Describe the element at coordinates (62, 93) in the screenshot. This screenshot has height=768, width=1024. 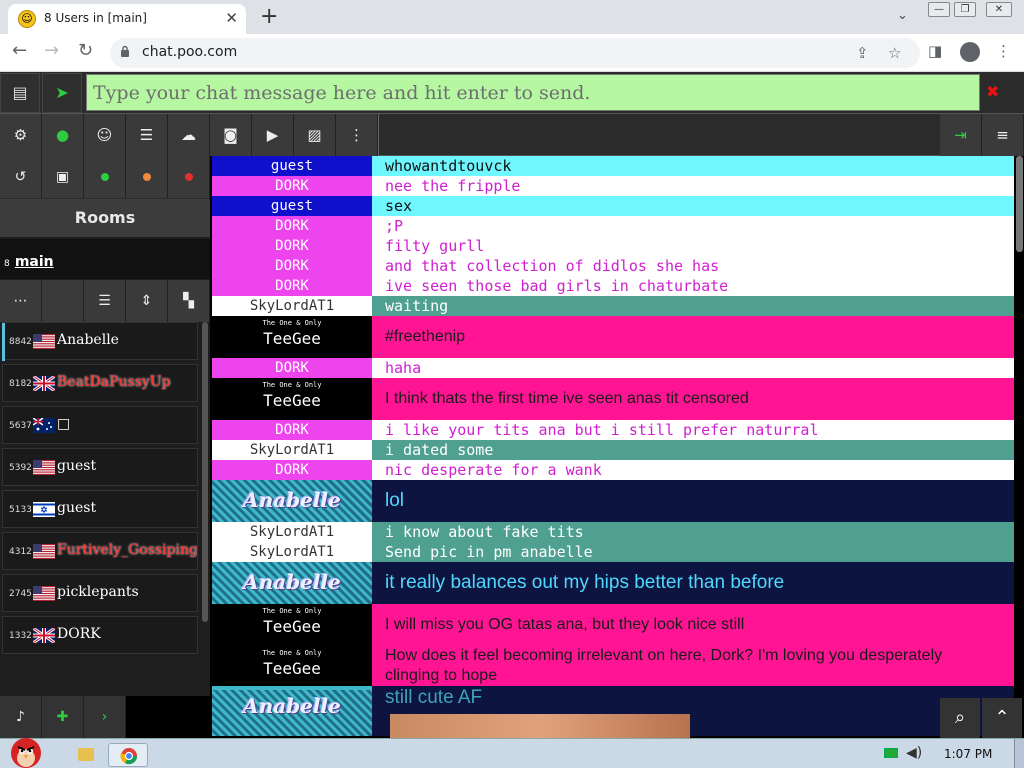
I see `send-button: ➤` at that location.